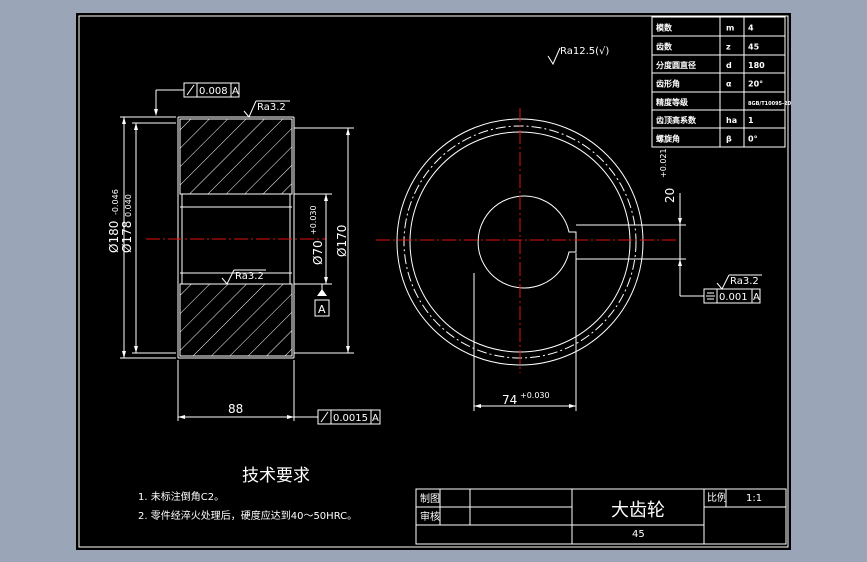  What do you see at coordinates (236, 320) in the screenshot?
I see `section-hatch-bottom` at bounding box center [236, 320].